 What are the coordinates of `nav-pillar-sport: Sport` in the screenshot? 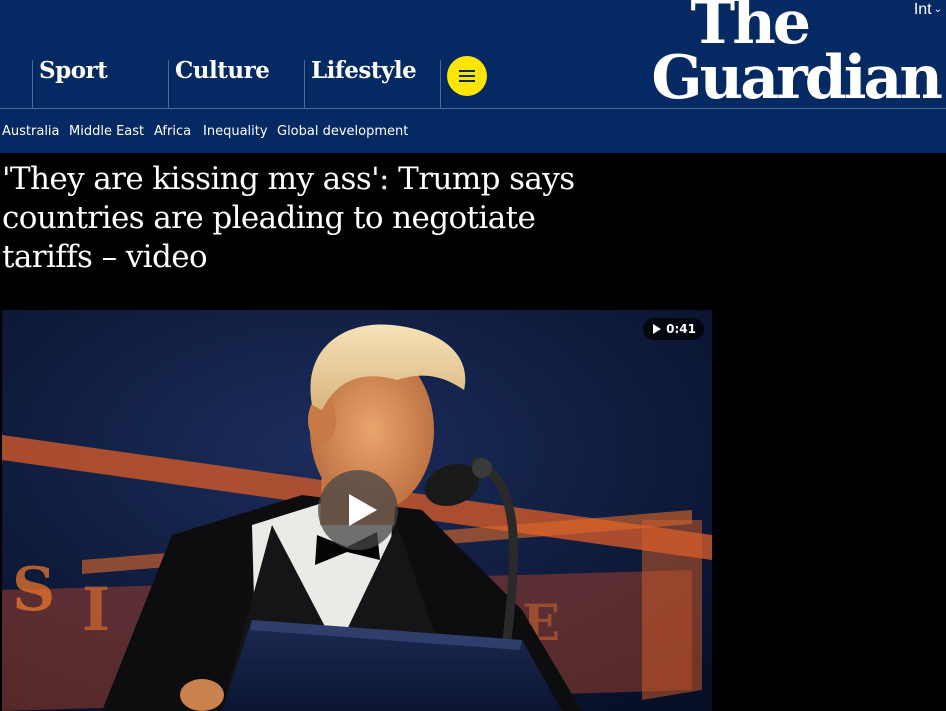 It's located at (100, 83).